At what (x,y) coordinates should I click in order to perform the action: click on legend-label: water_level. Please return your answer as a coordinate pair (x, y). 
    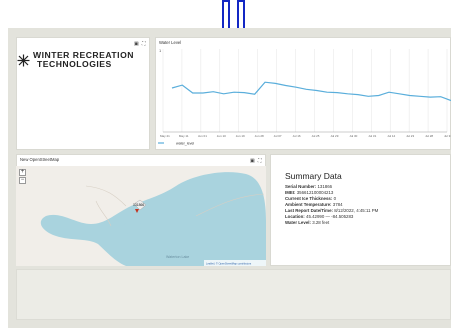
    Looking at the image, I should click on (185, 144).